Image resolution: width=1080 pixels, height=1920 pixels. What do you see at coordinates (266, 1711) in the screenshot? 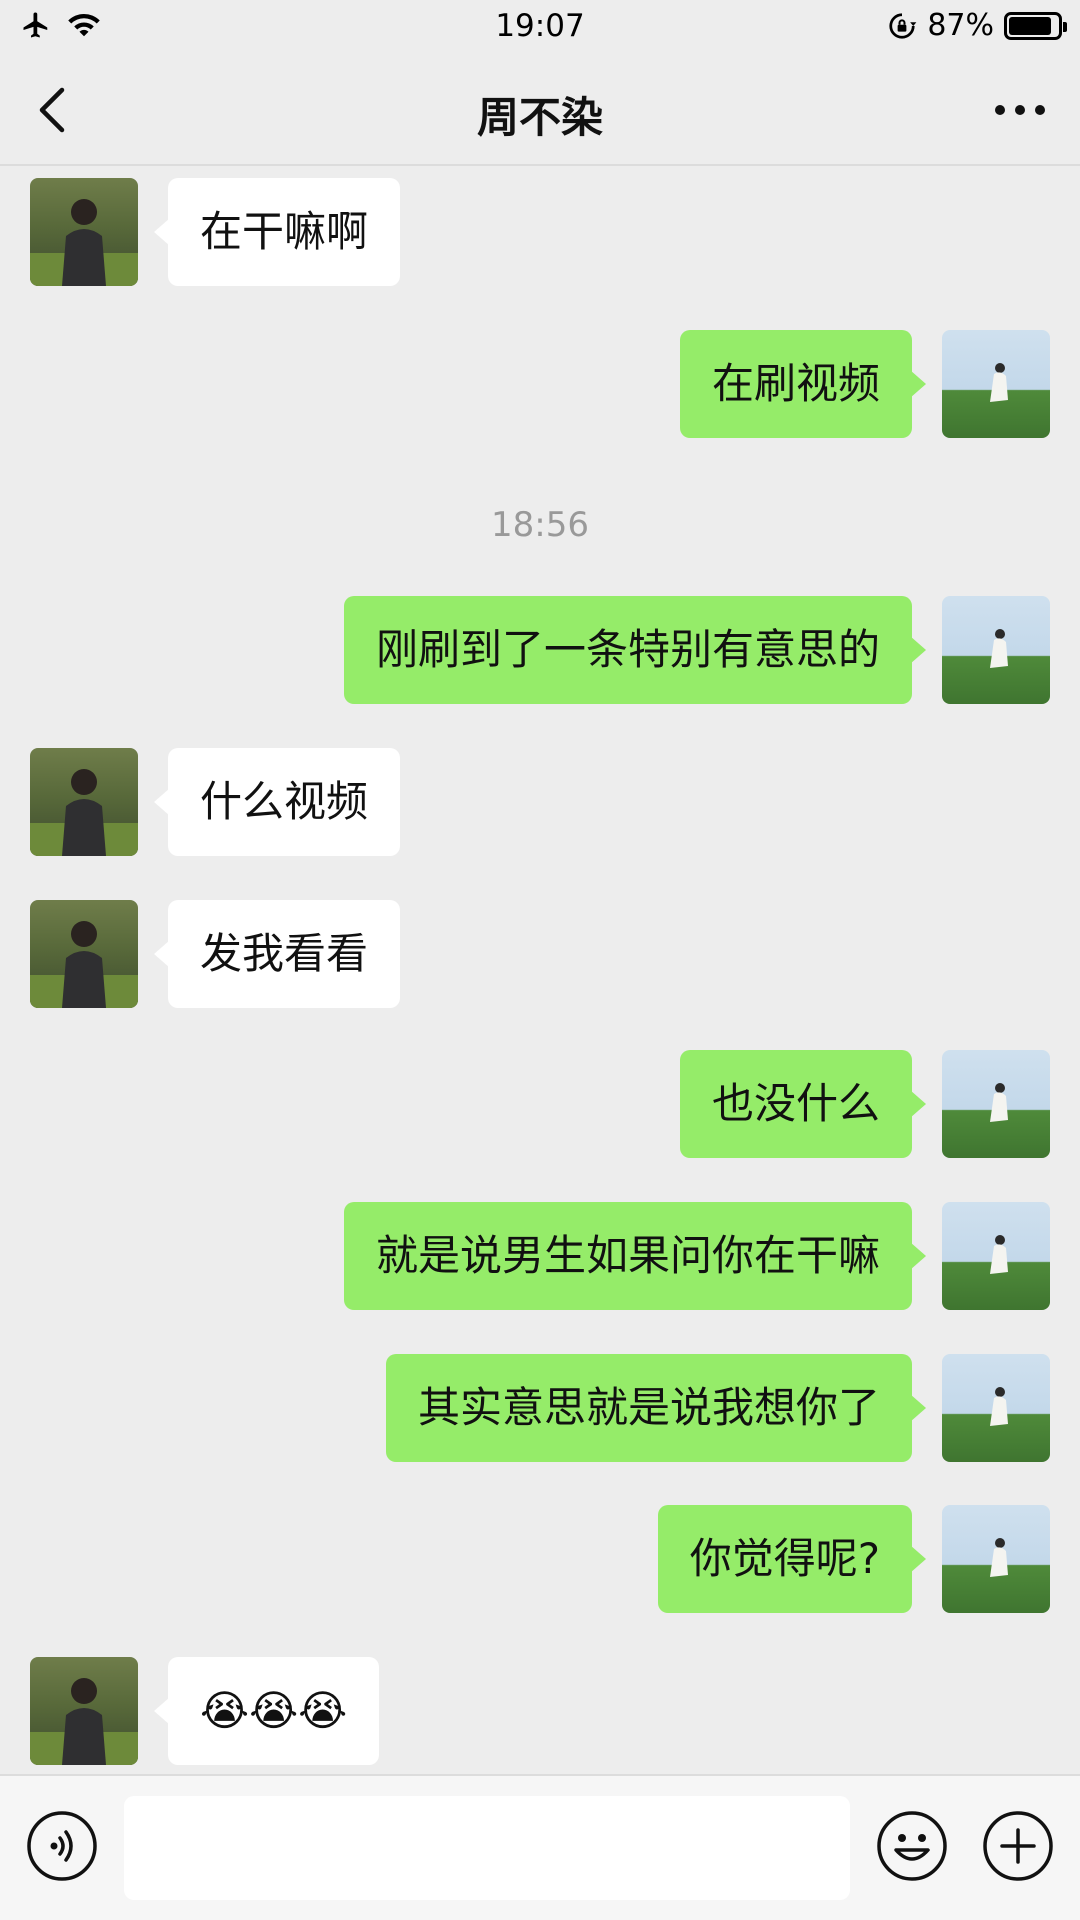
I see `message-bubble-received: 😭😭😭` at bounding box center [266, 1711].